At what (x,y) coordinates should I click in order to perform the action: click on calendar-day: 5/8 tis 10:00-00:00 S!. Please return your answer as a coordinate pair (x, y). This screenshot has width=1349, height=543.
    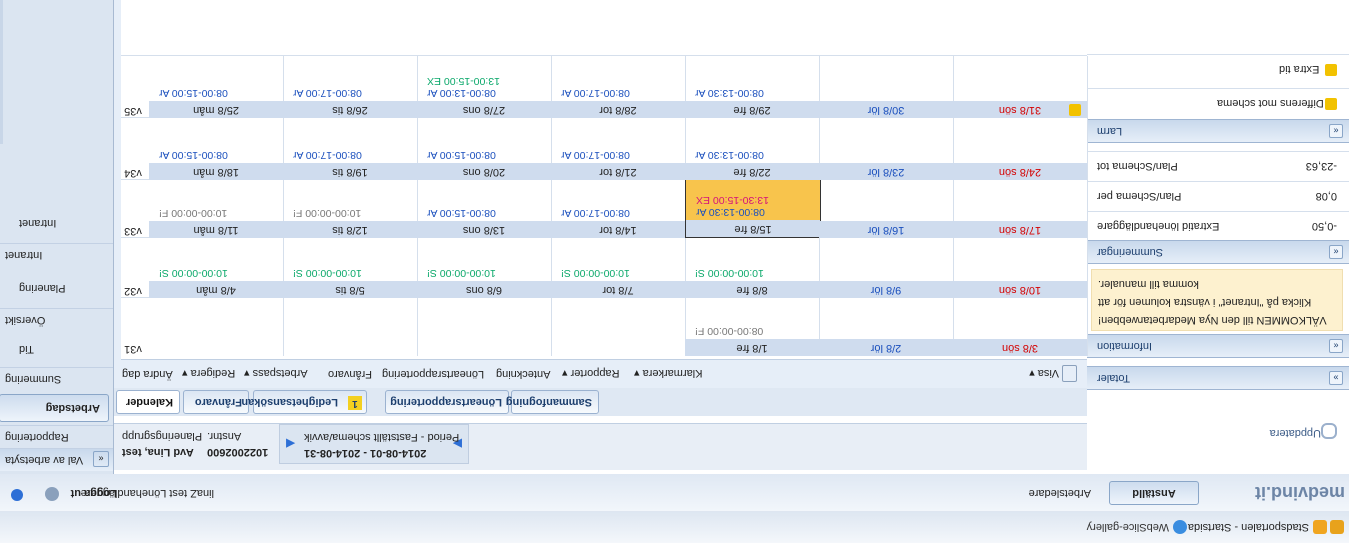
    Looking at the image, I should click on (350, 268).